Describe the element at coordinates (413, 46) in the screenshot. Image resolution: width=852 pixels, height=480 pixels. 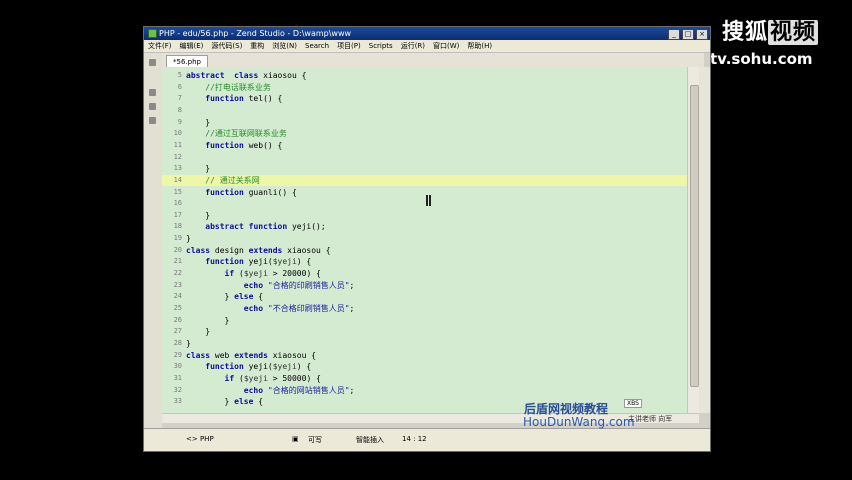
I see `menu-item: 运行(R)` at that location.